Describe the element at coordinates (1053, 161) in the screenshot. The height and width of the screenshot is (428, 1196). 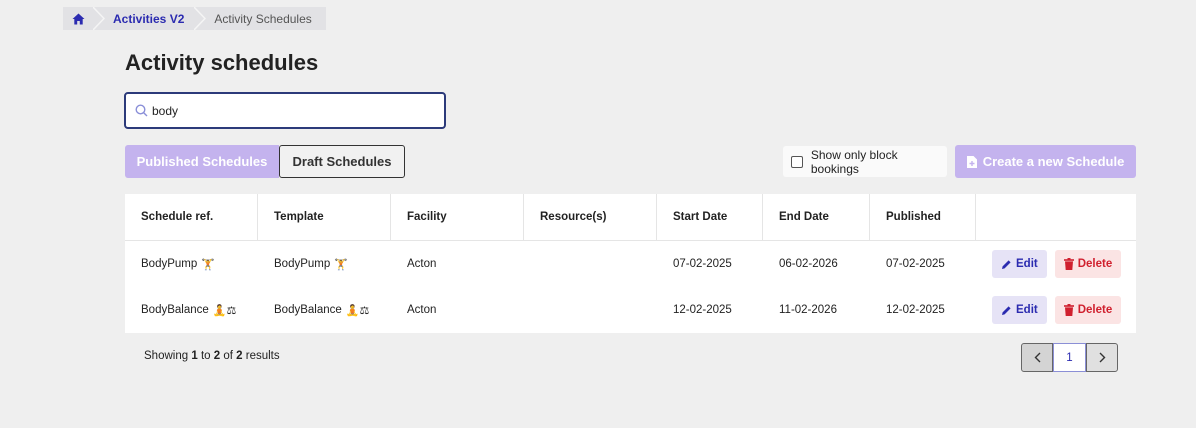
I see `create-schedule-label: Create a new Schedule` at that location.